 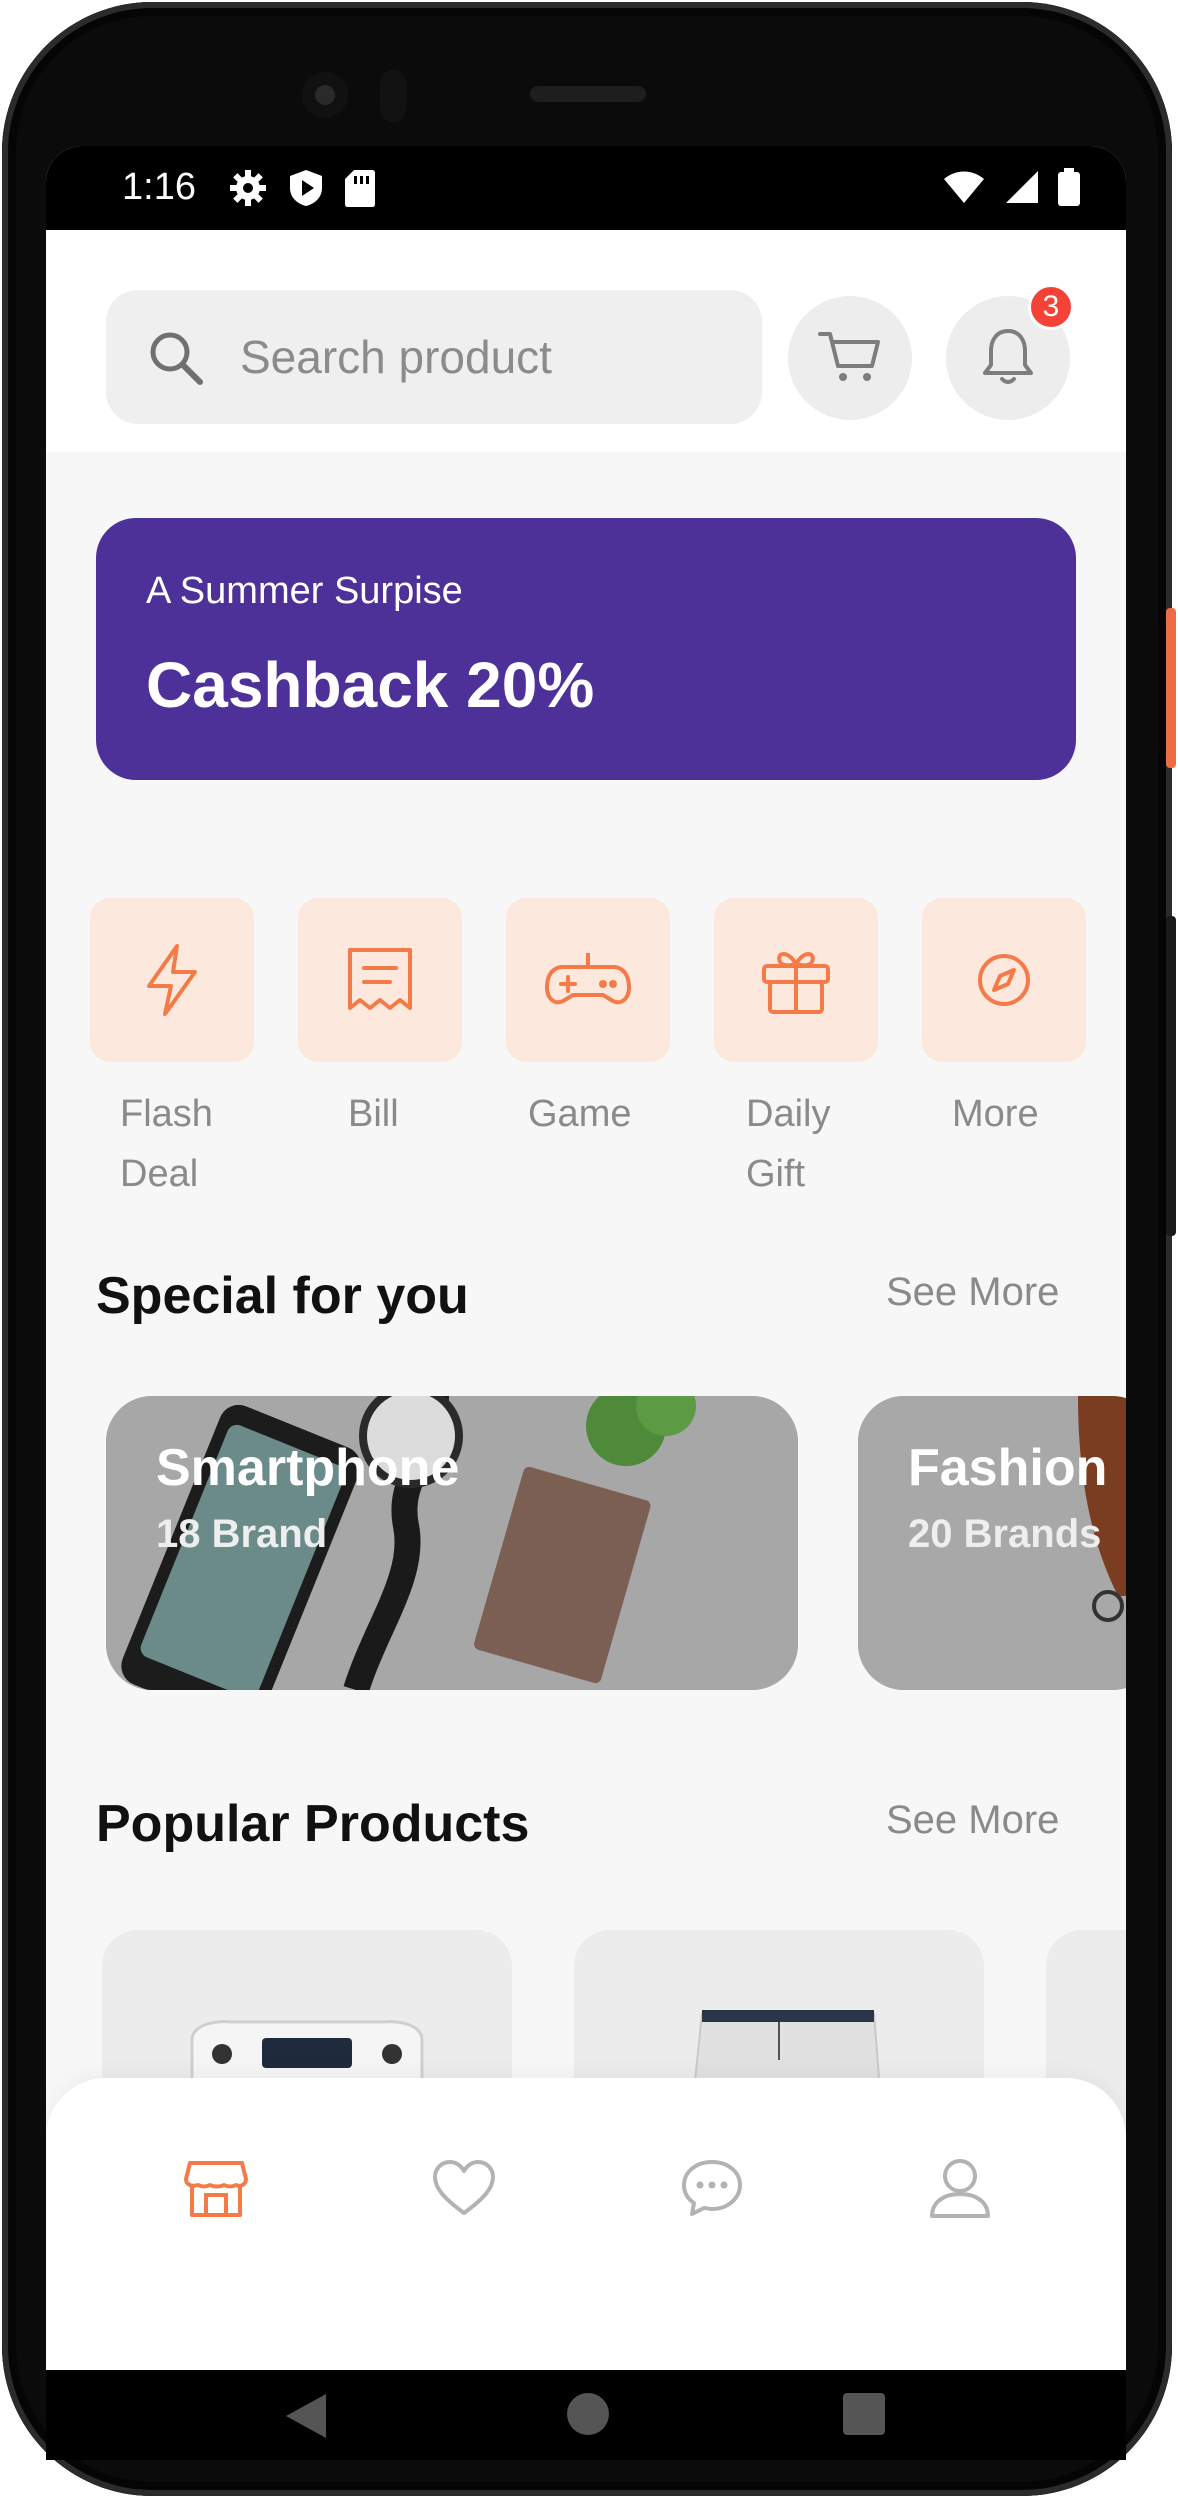 What do you see at coordinates (864, 2416) in the screenshot?
I see `recents-icon` at bounding box center [864, 2416].